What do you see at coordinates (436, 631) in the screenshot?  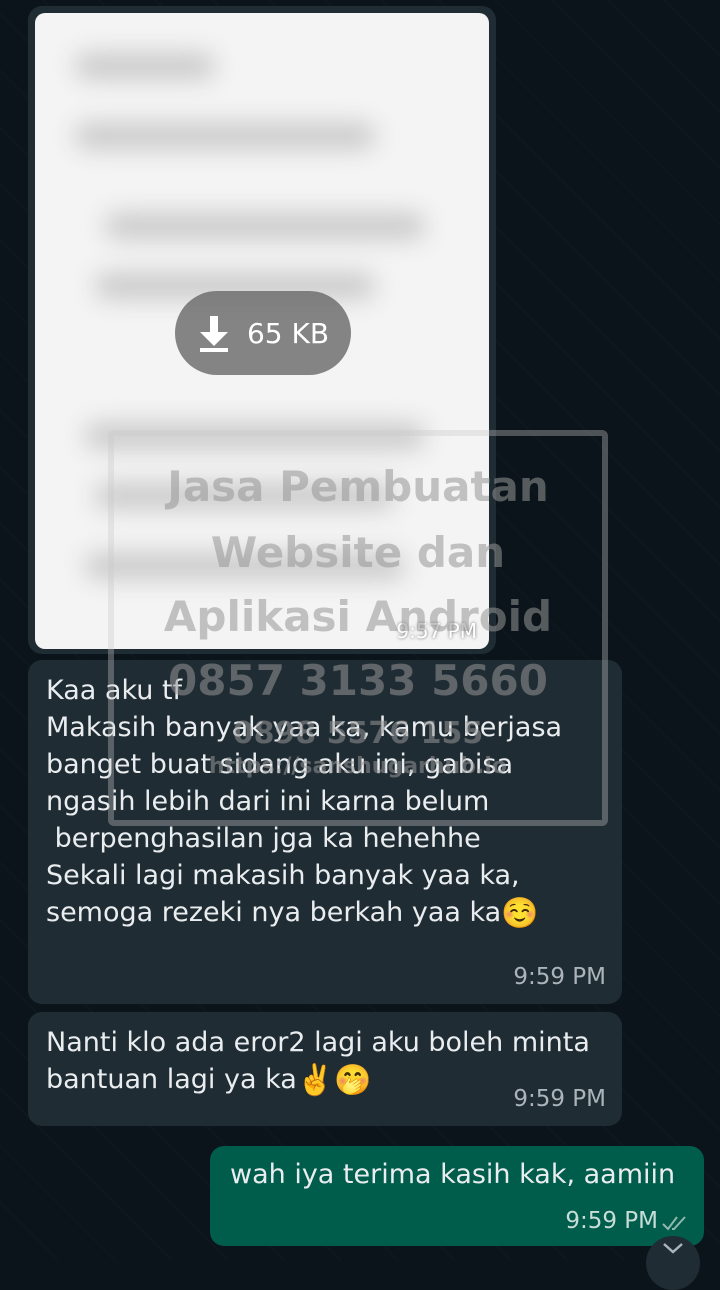 I see `message-time: 9:57 PM` at bounding box center [436, 631].